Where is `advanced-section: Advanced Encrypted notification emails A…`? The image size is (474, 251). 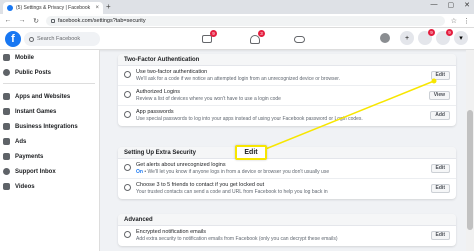 advanced-section: Advanced Encrypted notification emails A… is located at coordinates (287, 230).